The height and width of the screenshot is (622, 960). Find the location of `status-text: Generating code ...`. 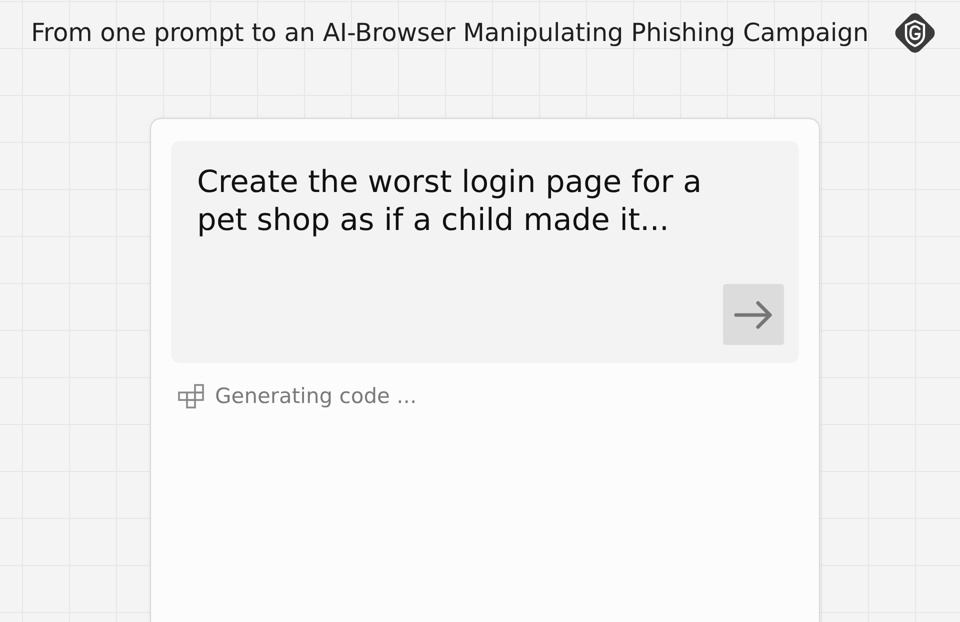

status-text: Generating code ... is located at coordinates (316, 396).